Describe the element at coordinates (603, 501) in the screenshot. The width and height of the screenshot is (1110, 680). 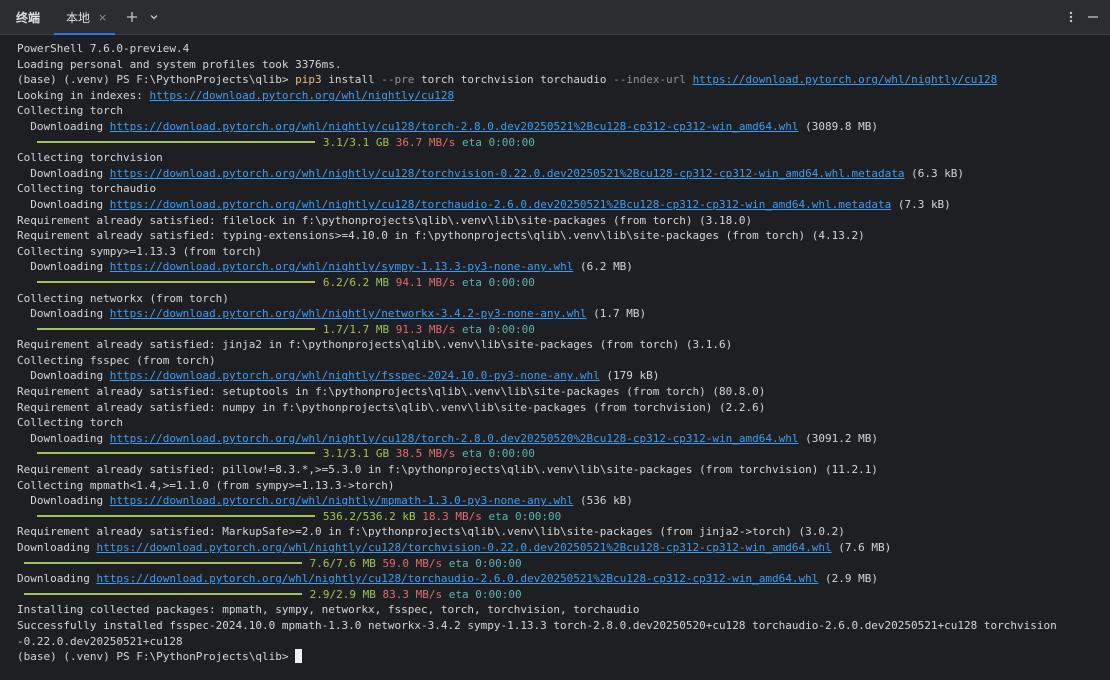
I see `file-size: (536 kB)` at that location.